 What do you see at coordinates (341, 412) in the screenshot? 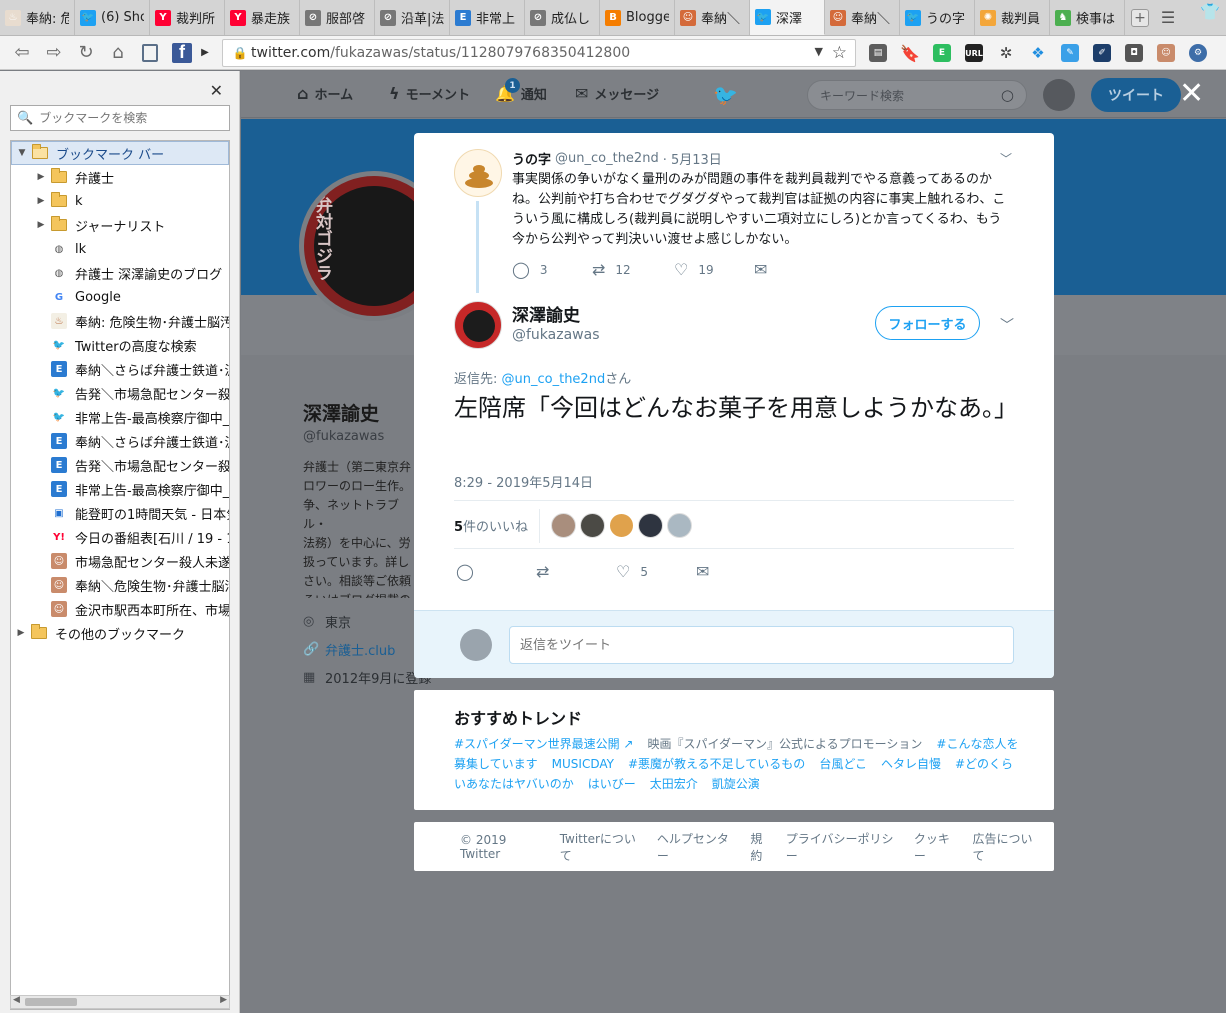
I see `profile-name: 深澤諭史` at bounding box center [341, 412].